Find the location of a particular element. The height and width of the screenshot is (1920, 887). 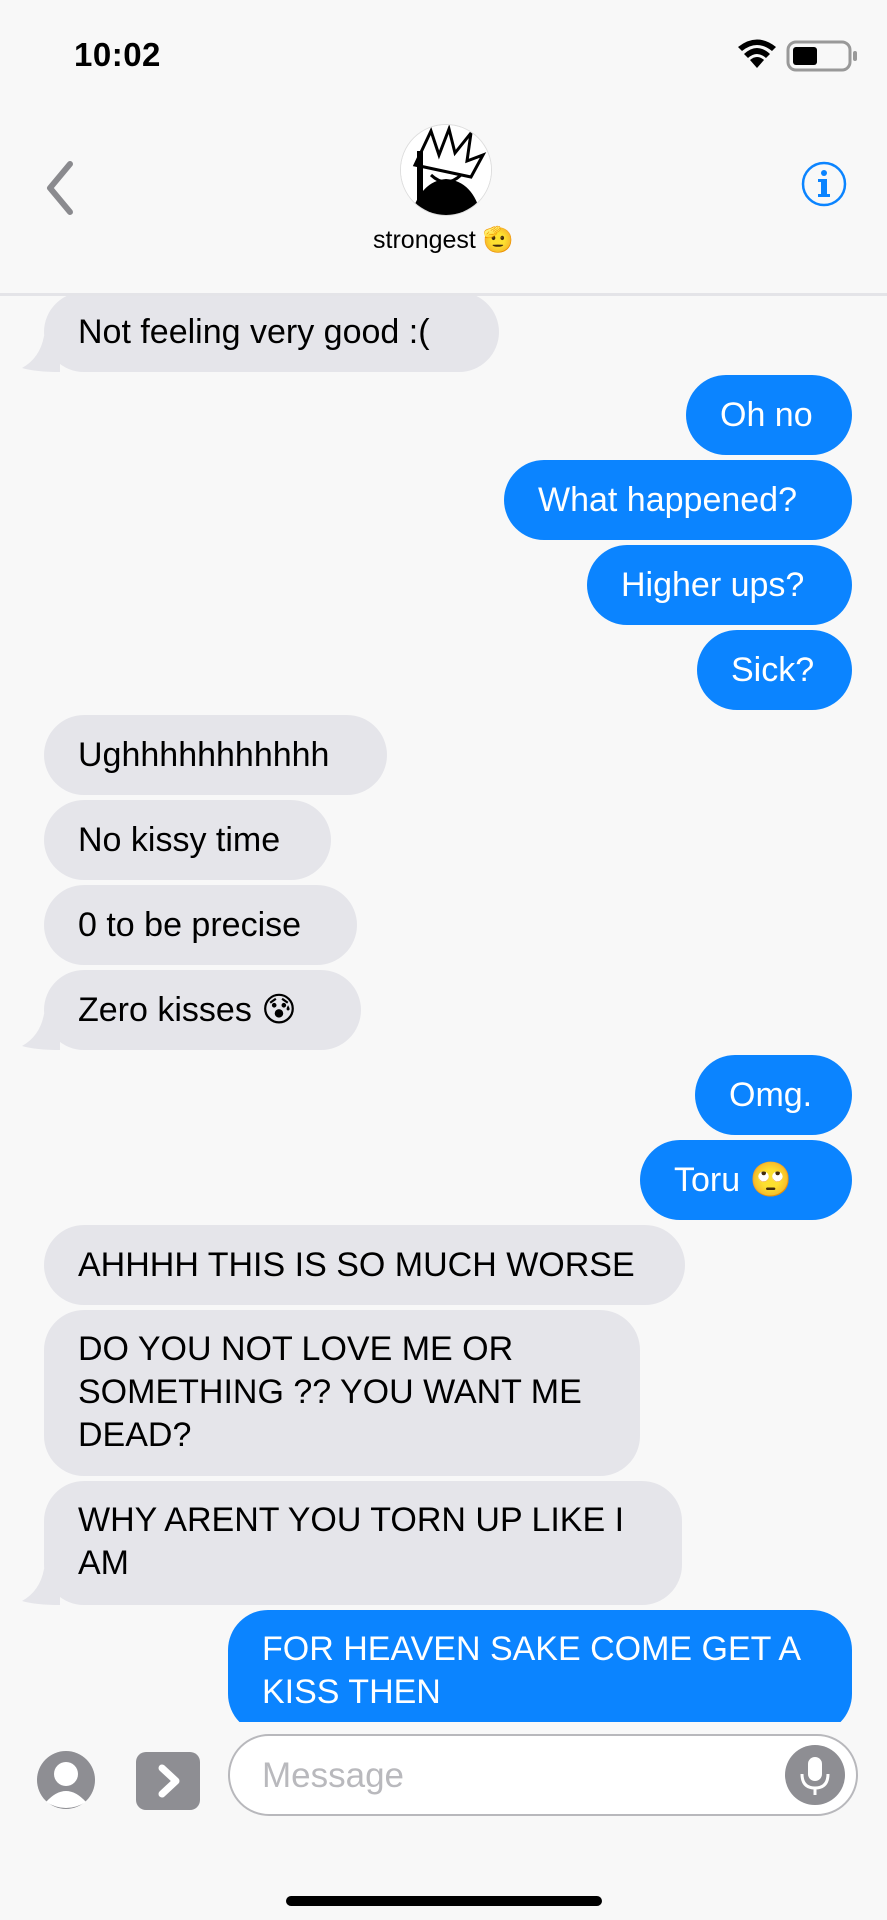

app-store-chevron-icon is located at coordinates (168, 1781).